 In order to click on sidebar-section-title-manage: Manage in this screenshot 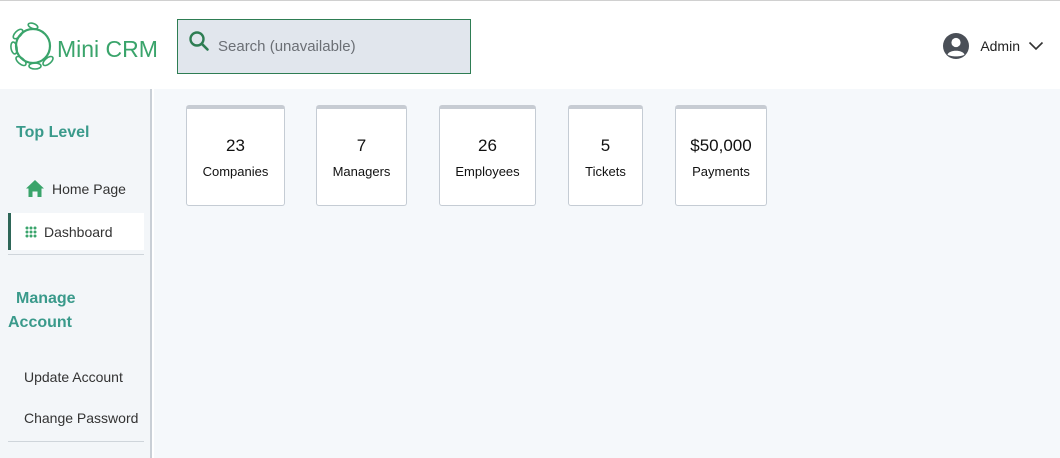, I will do `click(46, 298)`.